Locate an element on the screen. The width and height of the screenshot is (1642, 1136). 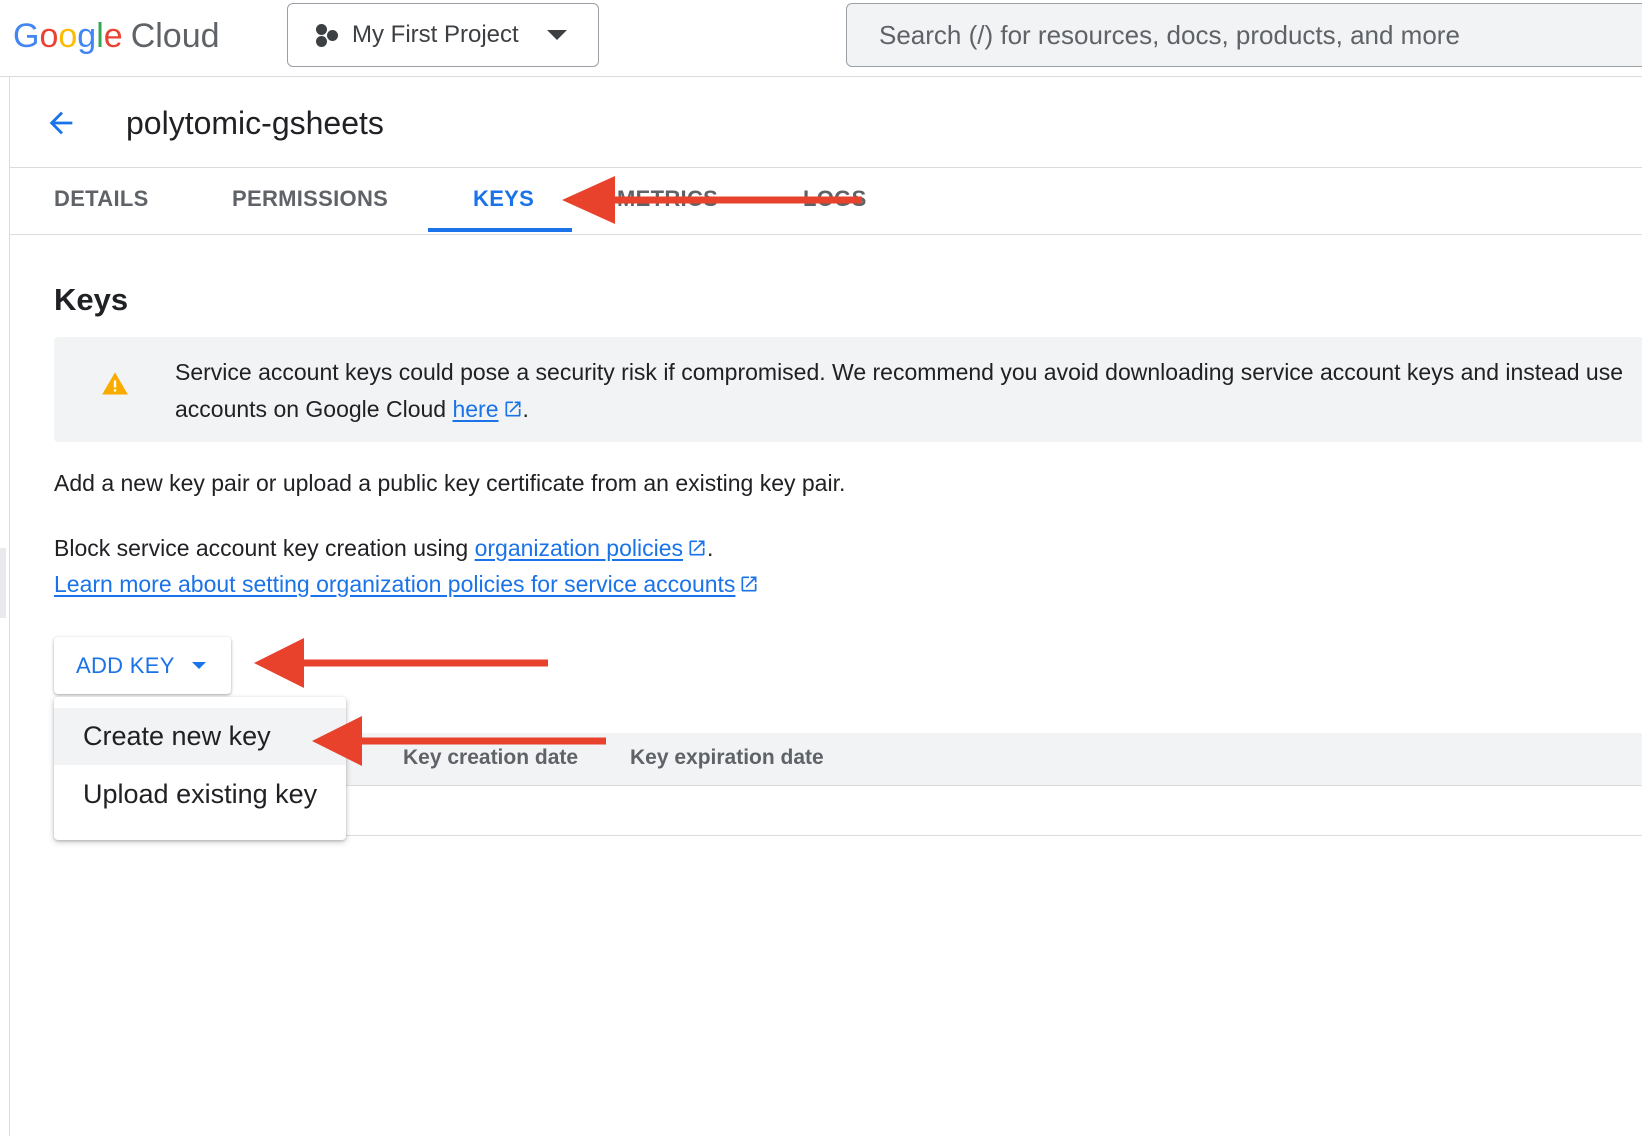
warning-line-2-text: accounts on Google Cloud is located at coordinates (314, 409).